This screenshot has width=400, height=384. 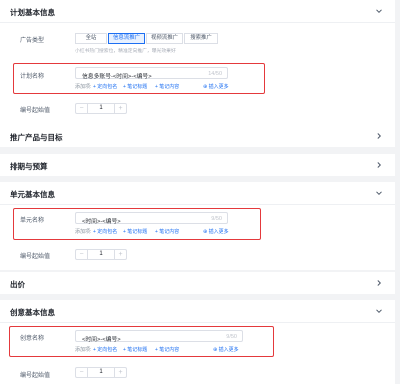 What do you see at coordinates (197, 311) in the screenshot?
I see `creative-section-header: 创意基本信息` at bounding box center [197, 311].